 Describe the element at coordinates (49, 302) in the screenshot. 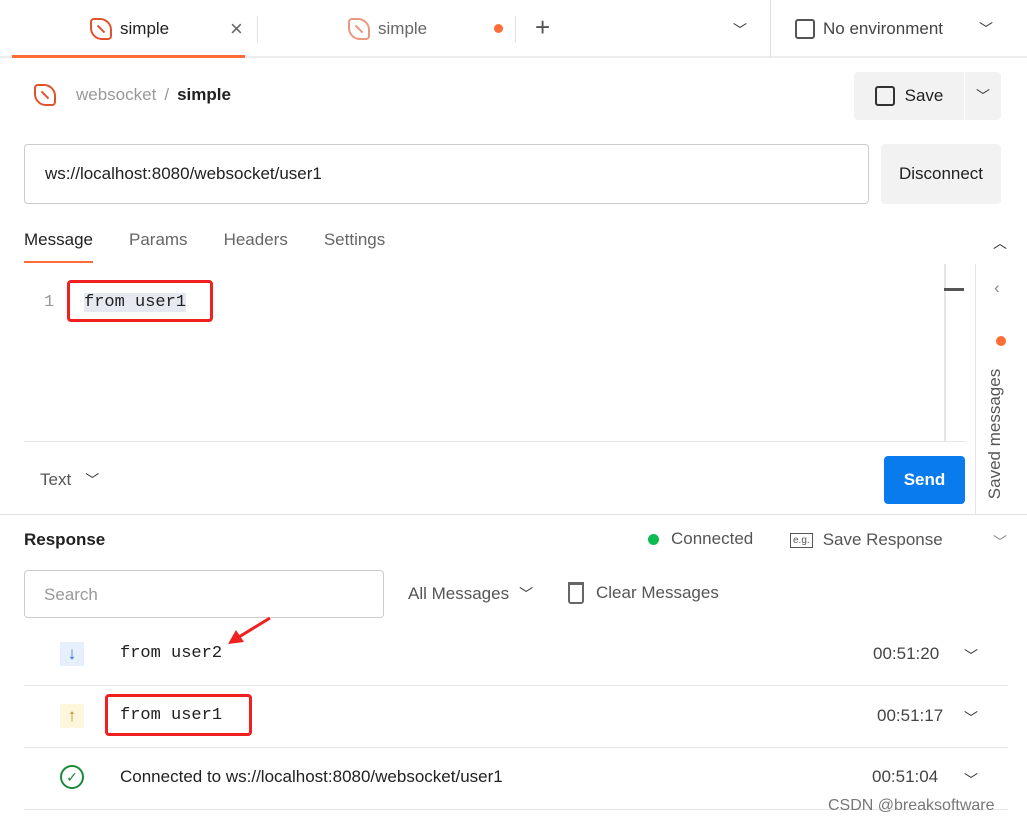

I see `line-number: 1` at that location.